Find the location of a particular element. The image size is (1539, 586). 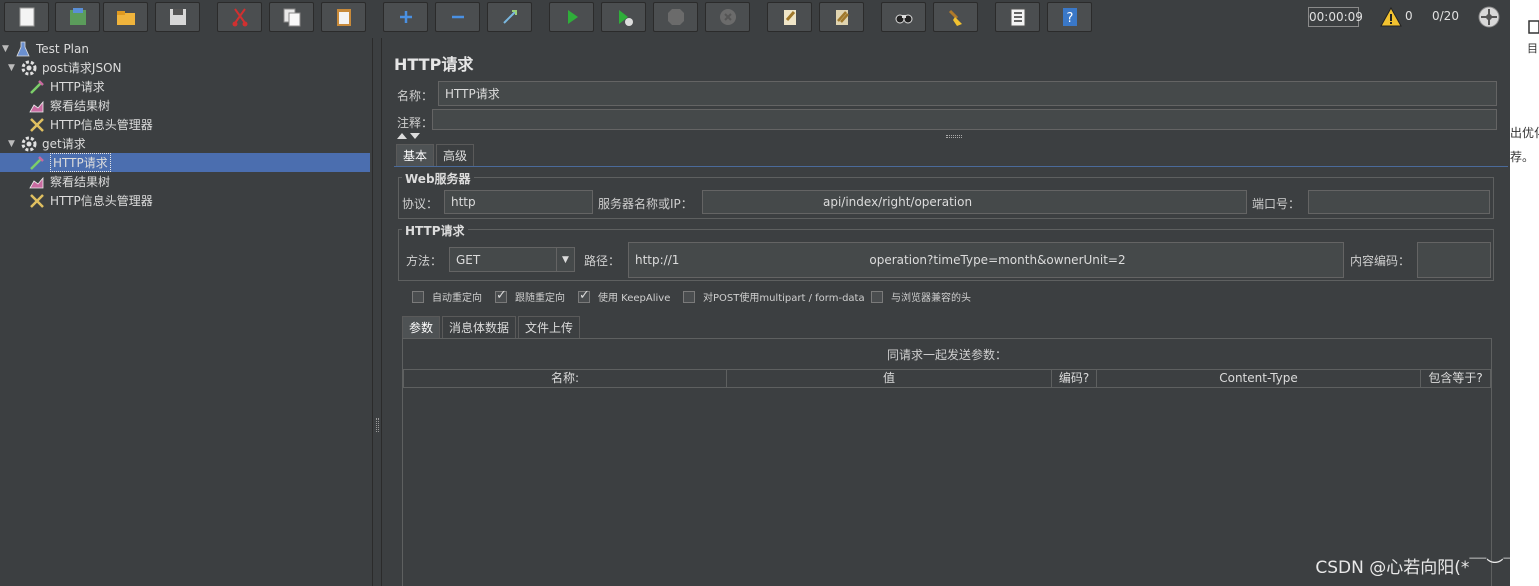

server-field: api/index/right/operation is located at coordinates (974, 202).